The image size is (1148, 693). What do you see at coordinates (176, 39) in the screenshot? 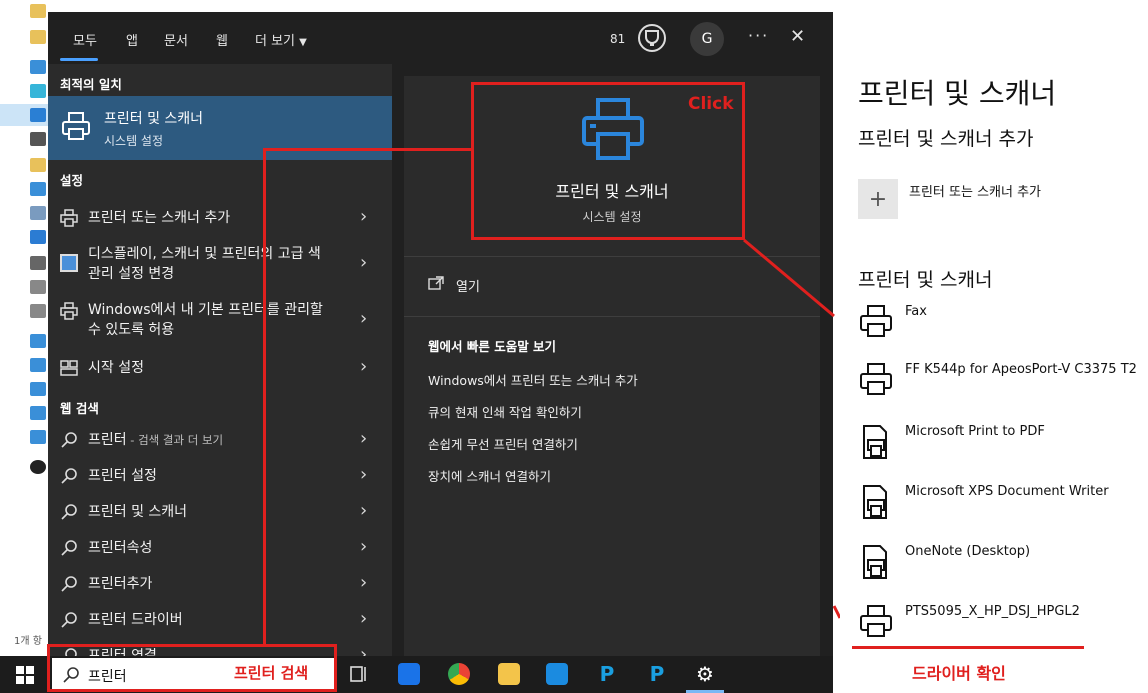
I see `tab-documents: 문서` at bounding box center [176, 39].